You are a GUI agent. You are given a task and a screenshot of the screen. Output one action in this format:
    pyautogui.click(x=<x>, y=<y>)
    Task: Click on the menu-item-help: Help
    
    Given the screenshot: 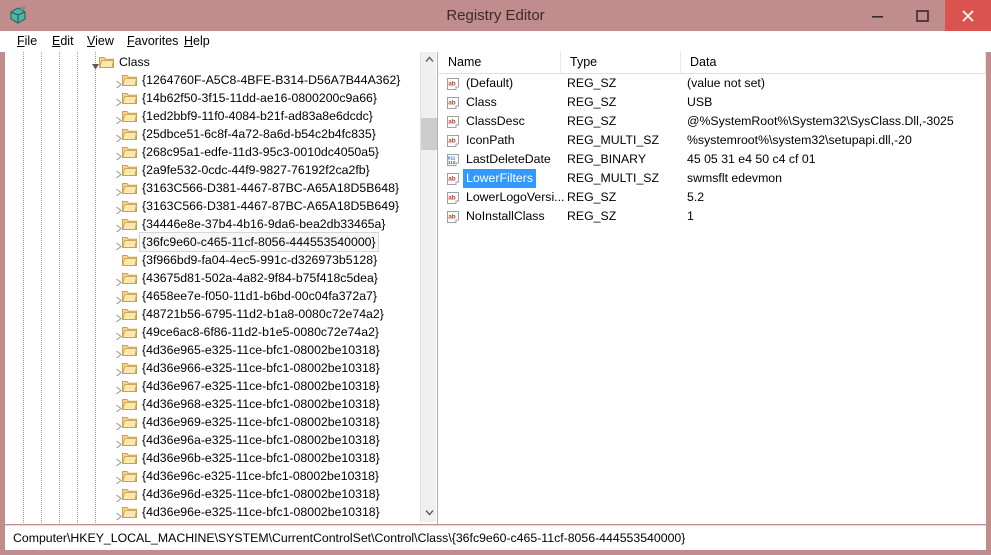 What is the action you would take?
    pyautogui.click(x=197, y=41)
    